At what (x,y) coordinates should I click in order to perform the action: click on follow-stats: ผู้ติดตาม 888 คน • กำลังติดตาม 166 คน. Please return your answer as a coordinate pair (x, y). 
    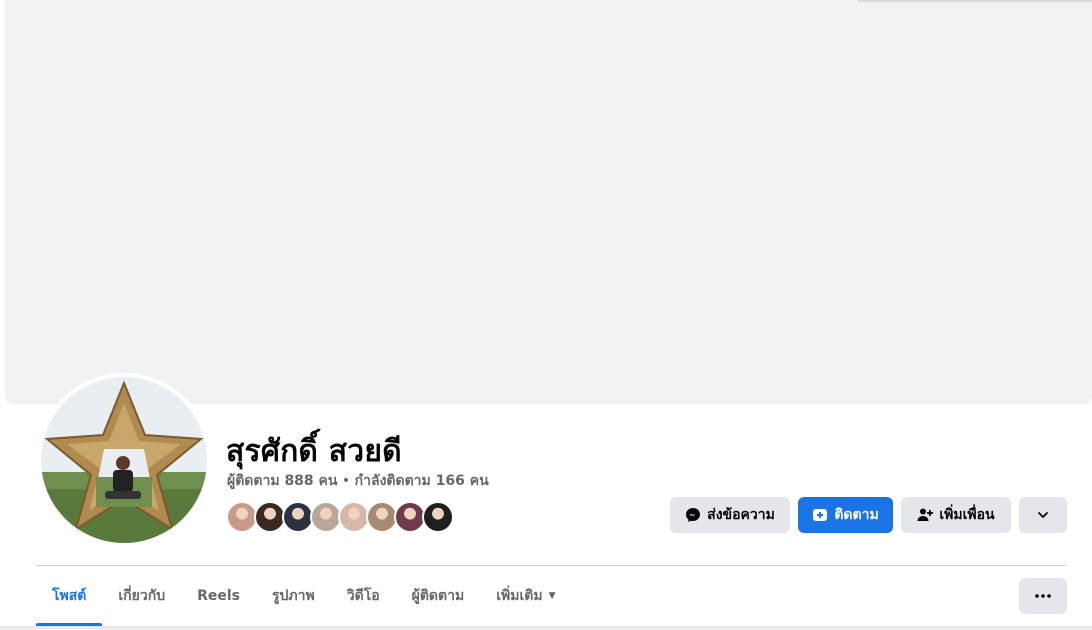
    Looking at the image, I should click on (358, 481).